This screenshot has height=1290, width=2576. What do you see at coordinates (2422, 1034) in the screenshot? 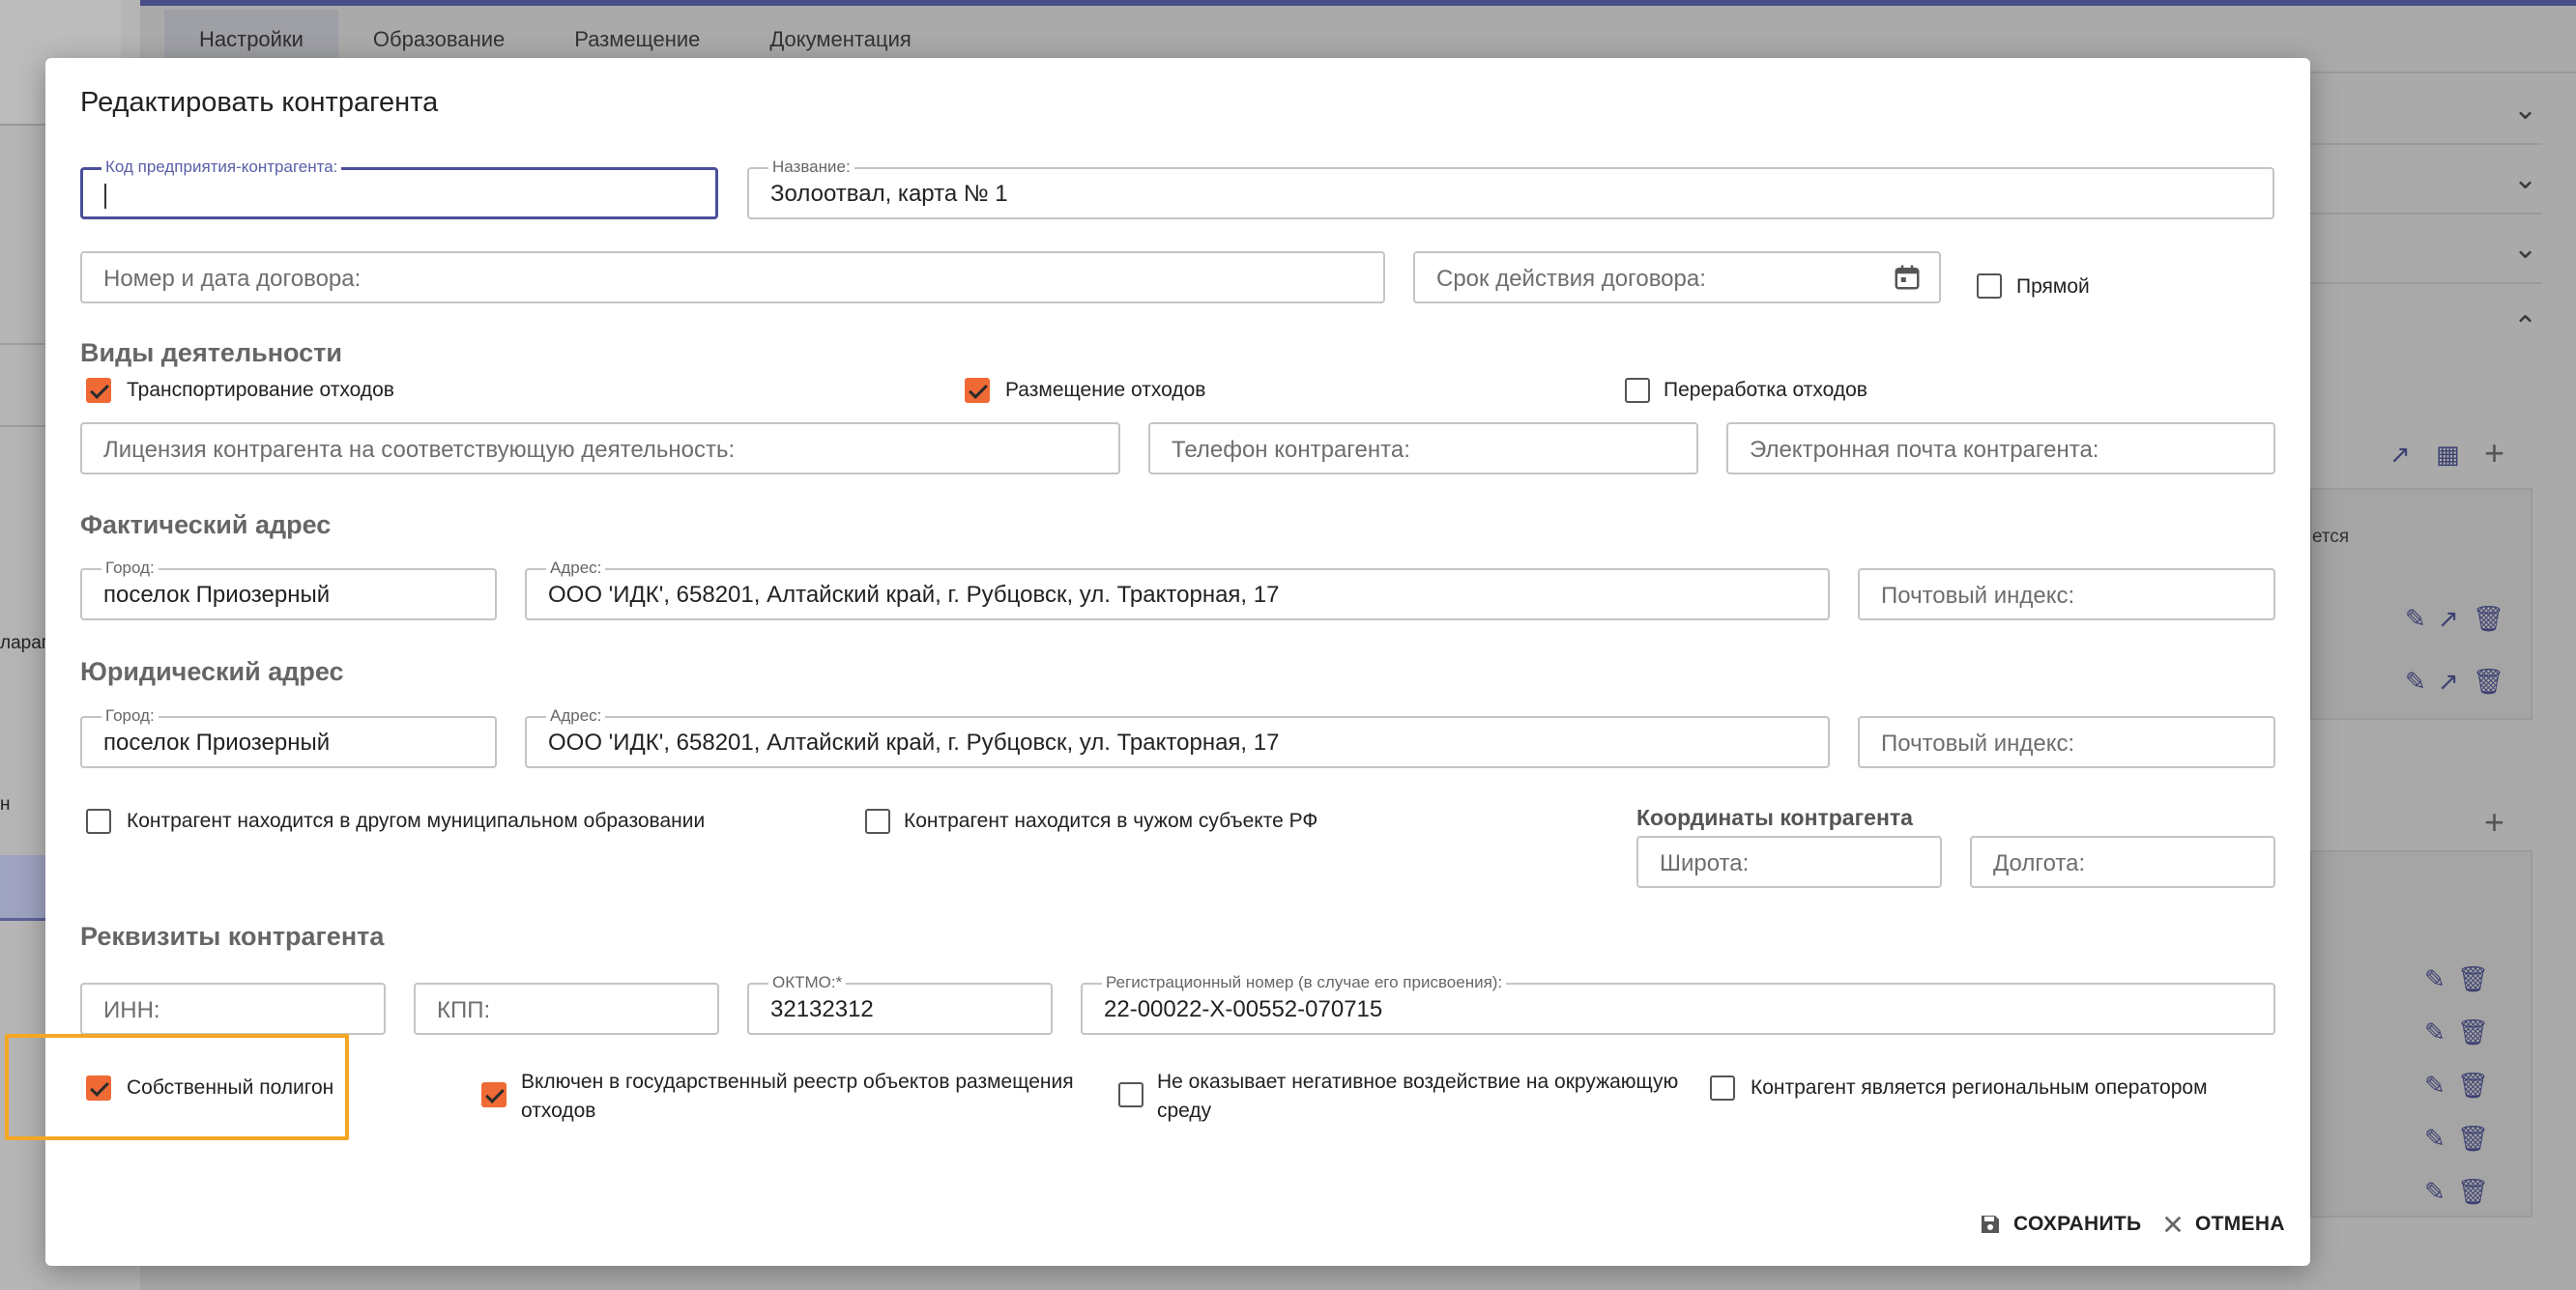
I see `background-table` at bounding box center [2422, 1034].